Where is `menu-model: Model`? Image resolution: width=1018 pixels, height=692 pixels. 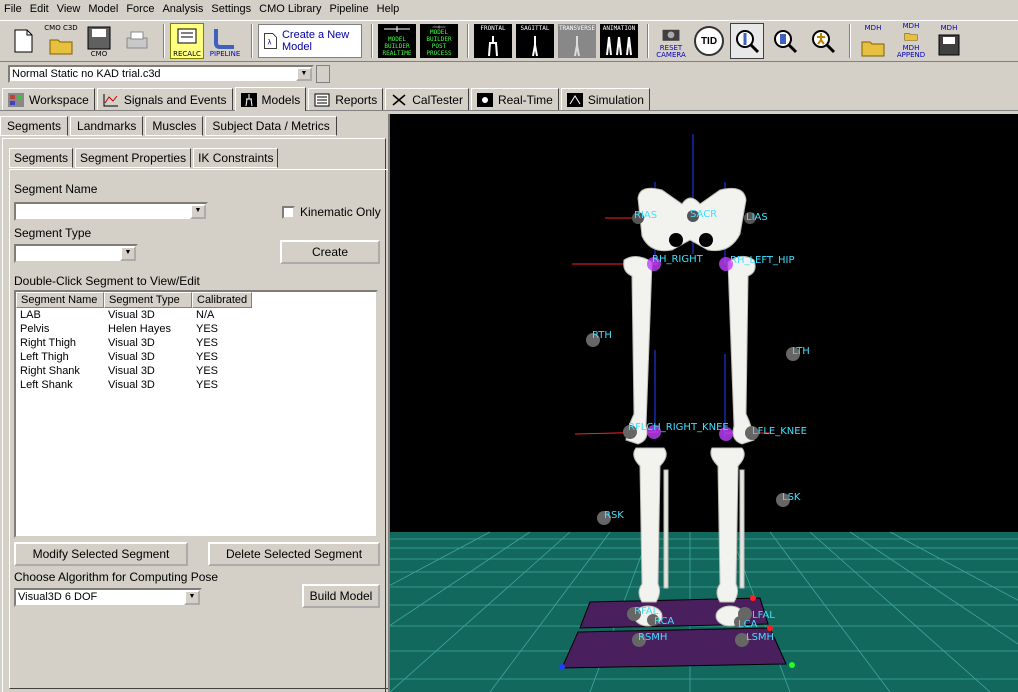
menu-model: Model is located at coordinates (106, 9).